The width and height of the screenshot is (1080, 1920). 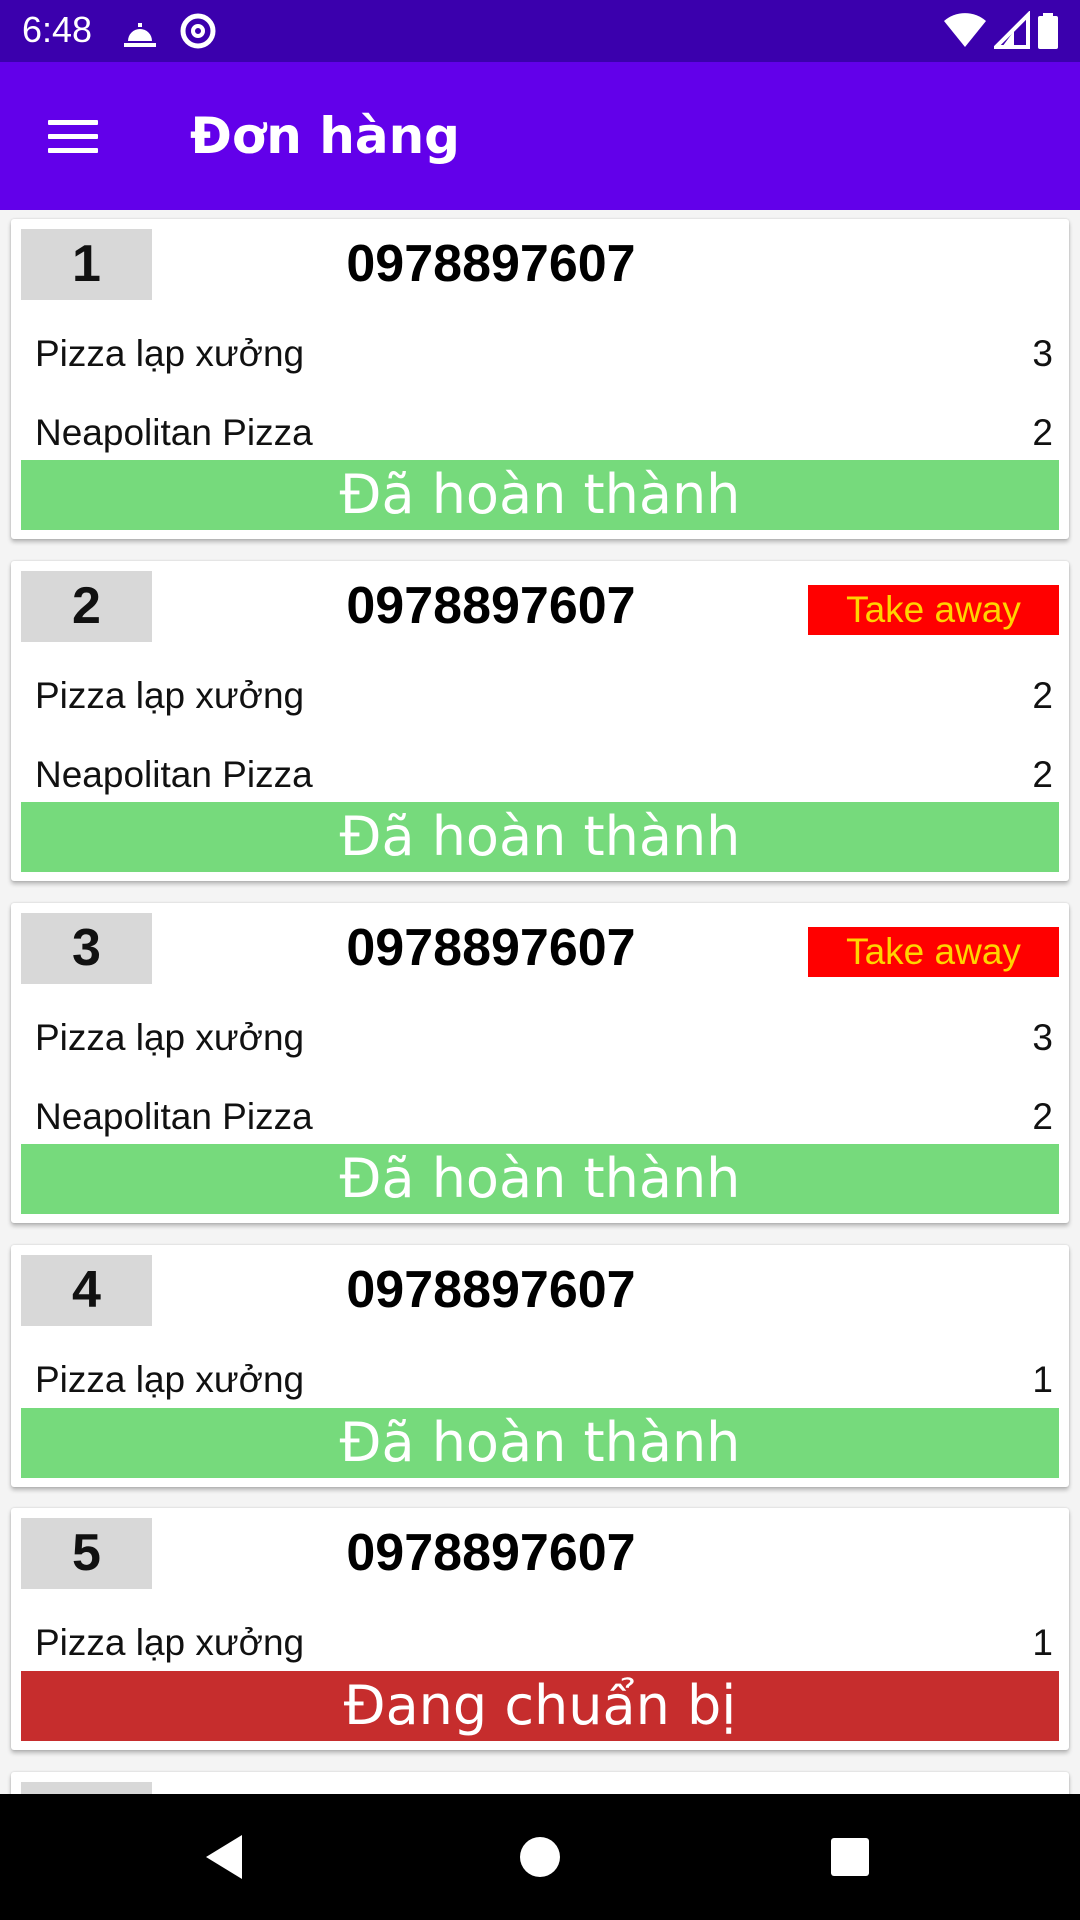 I want to click on home-circle-icon, so click(x=540, y=1857).